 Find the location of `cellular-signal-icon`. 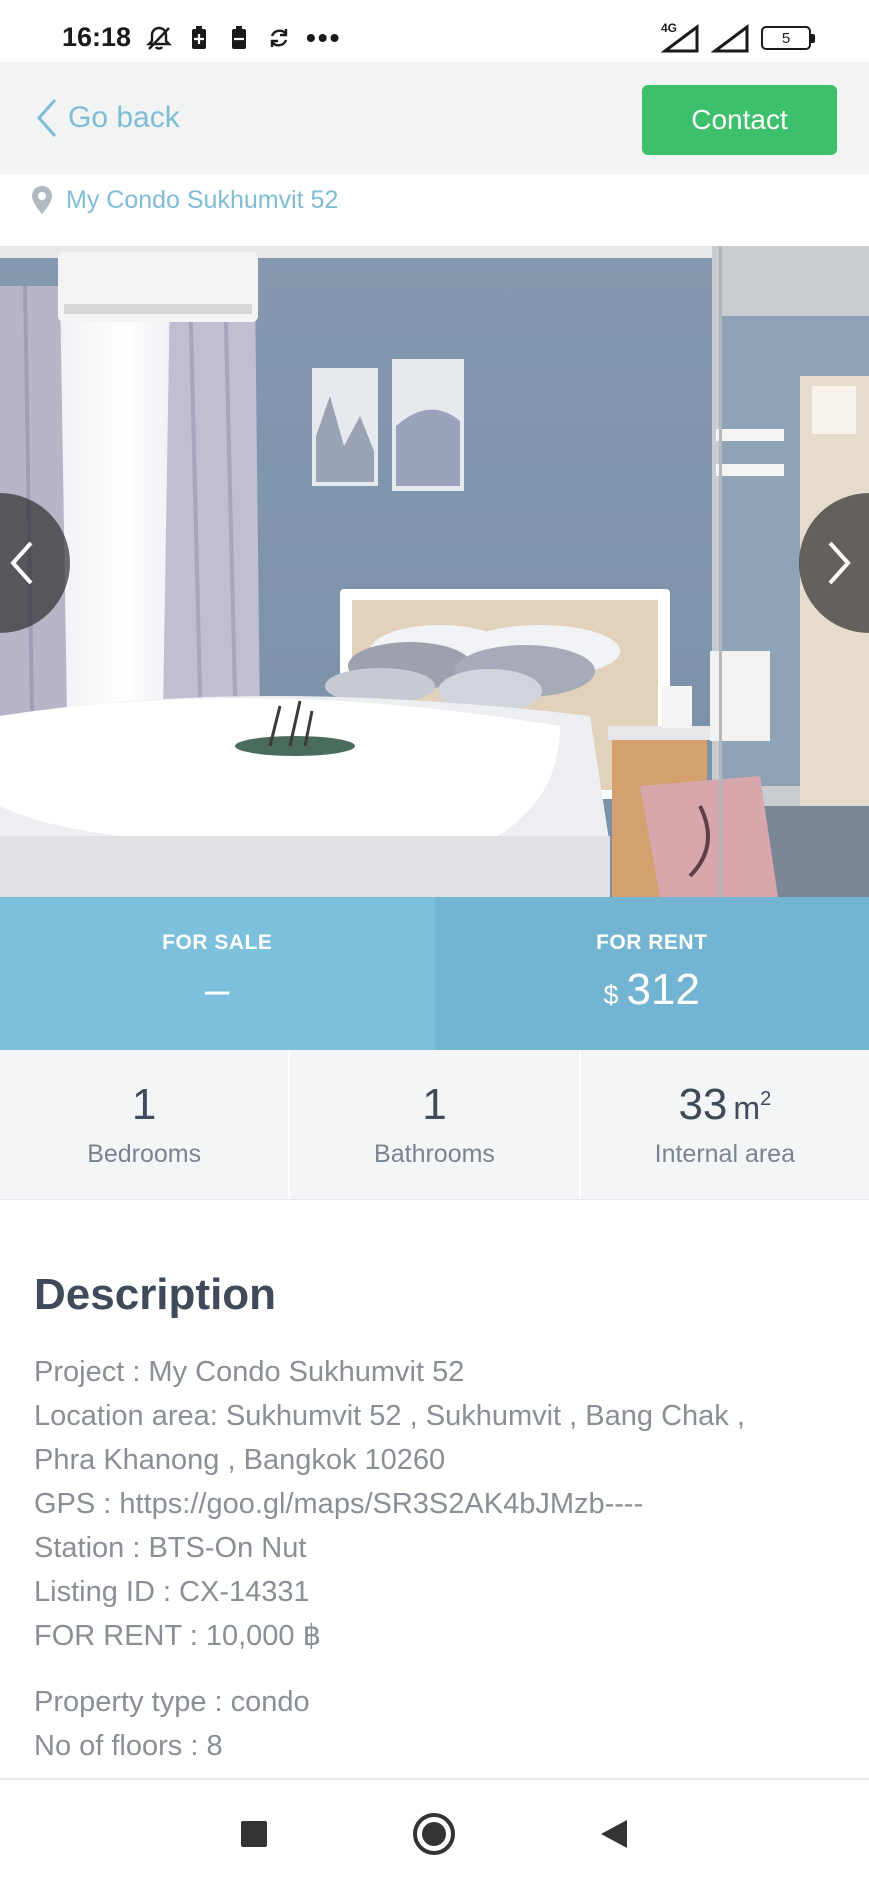

cellular-signal-icon is located at coordinates (731, 38).